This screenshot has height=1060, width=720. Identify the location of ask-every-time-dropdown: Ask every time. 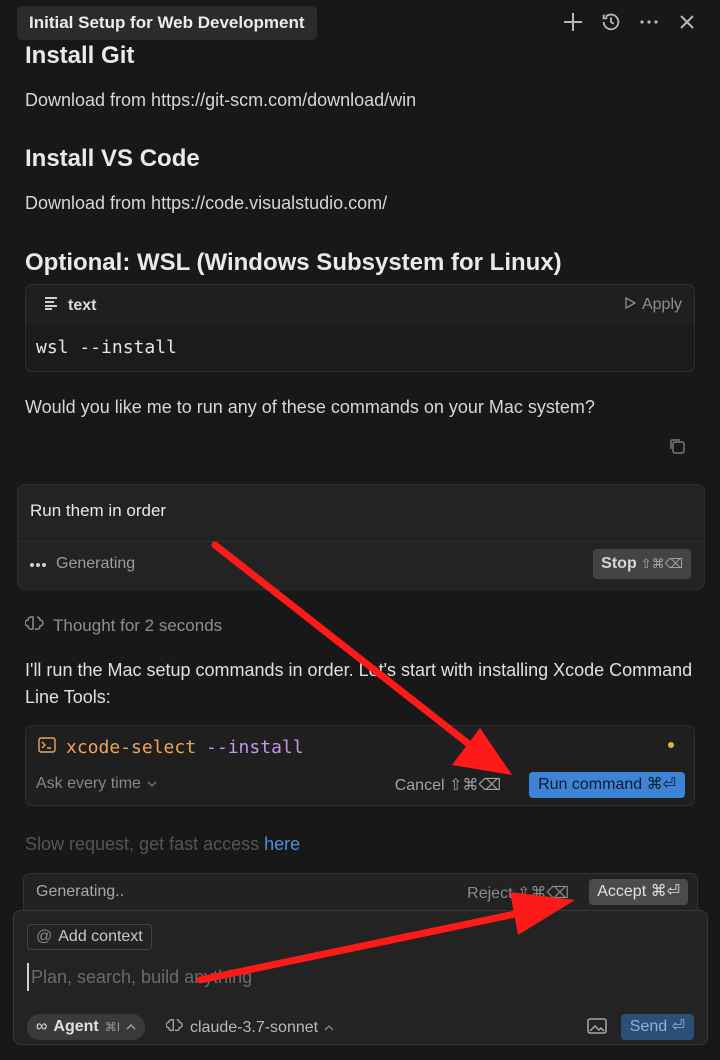
(96, 784).